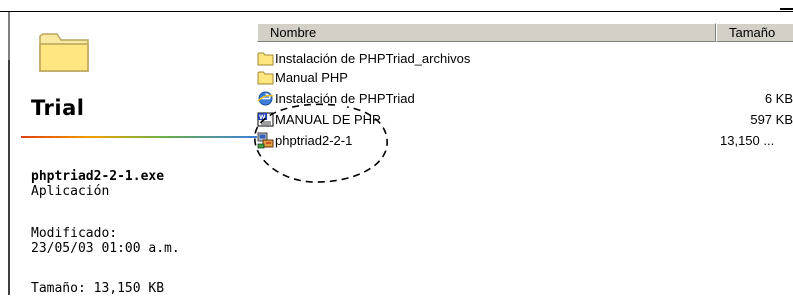 The width and height of the screenshot is (793, 296). What do you see at coordinates (486, 32) in the screenshot?
I see `column-header-name: Nombre` at bounding box center [486, 32].